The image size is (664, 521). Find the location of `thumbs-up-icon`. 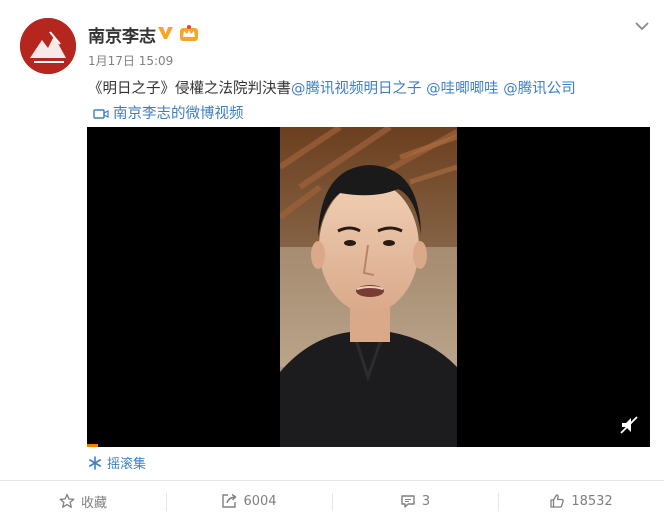

thumbs-up-icon is located at coordinates (557, 501).